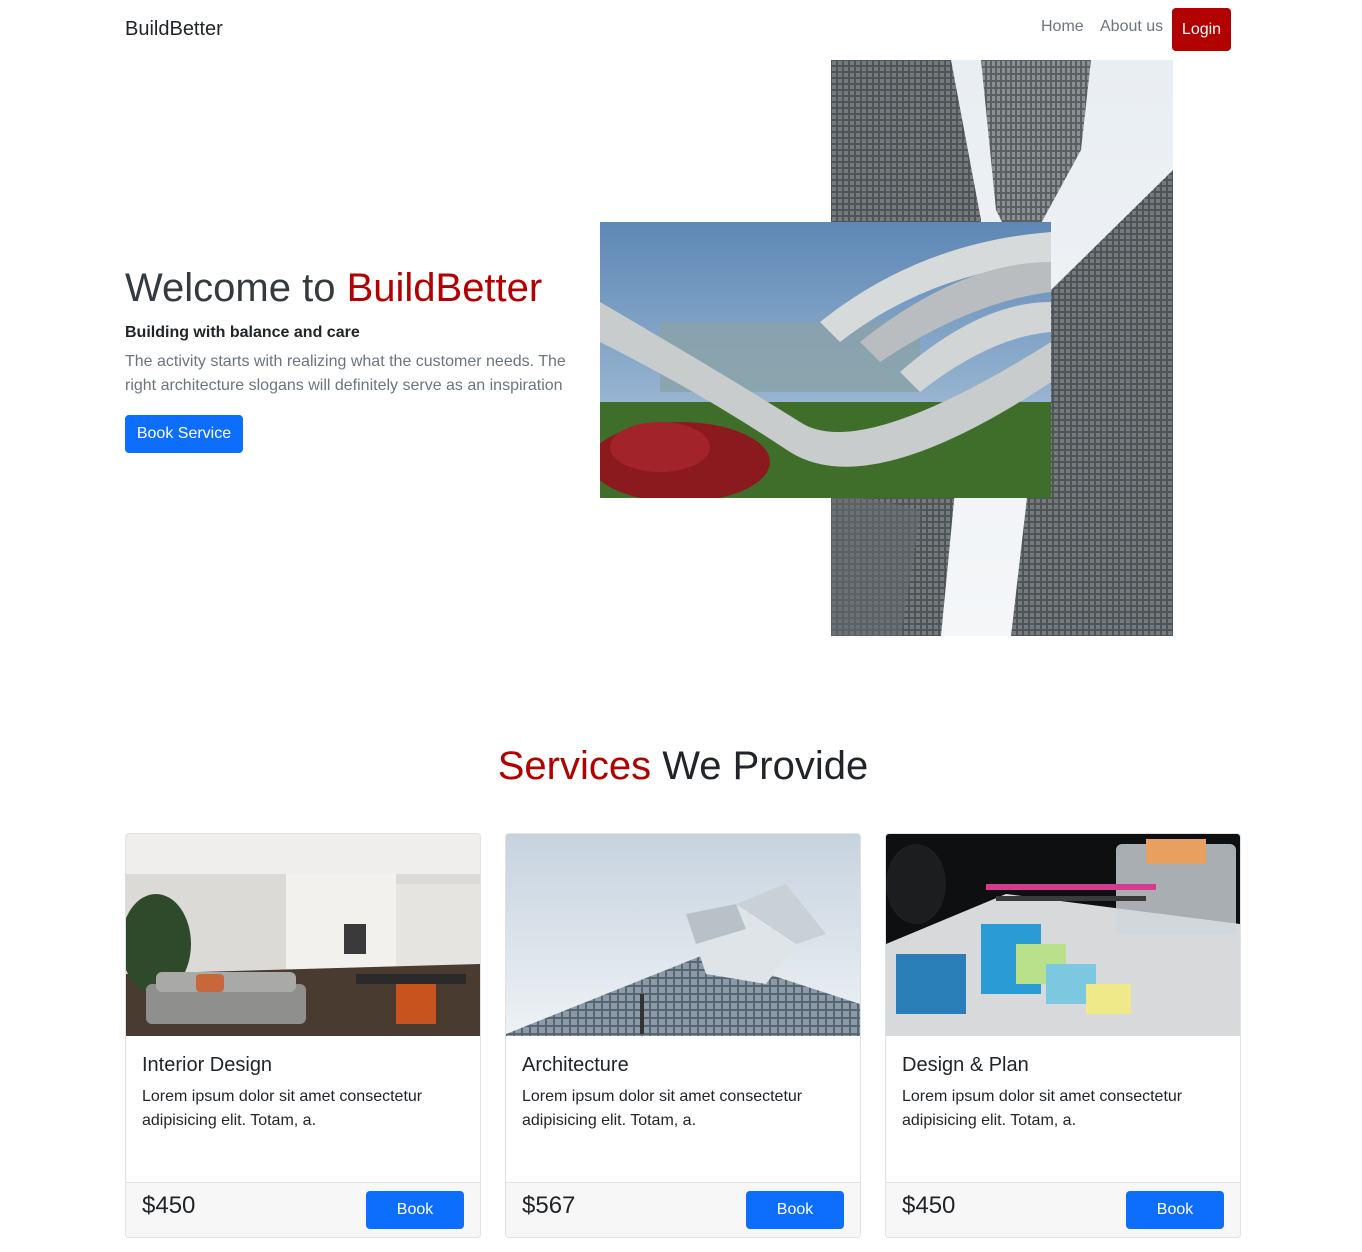 The width and height of the screenshot is (1362, 1252). What do you see at coordinates (760, 766) in the screenshot?
I see `services-title-rest: We Provide` at bounding box center [760, 766].